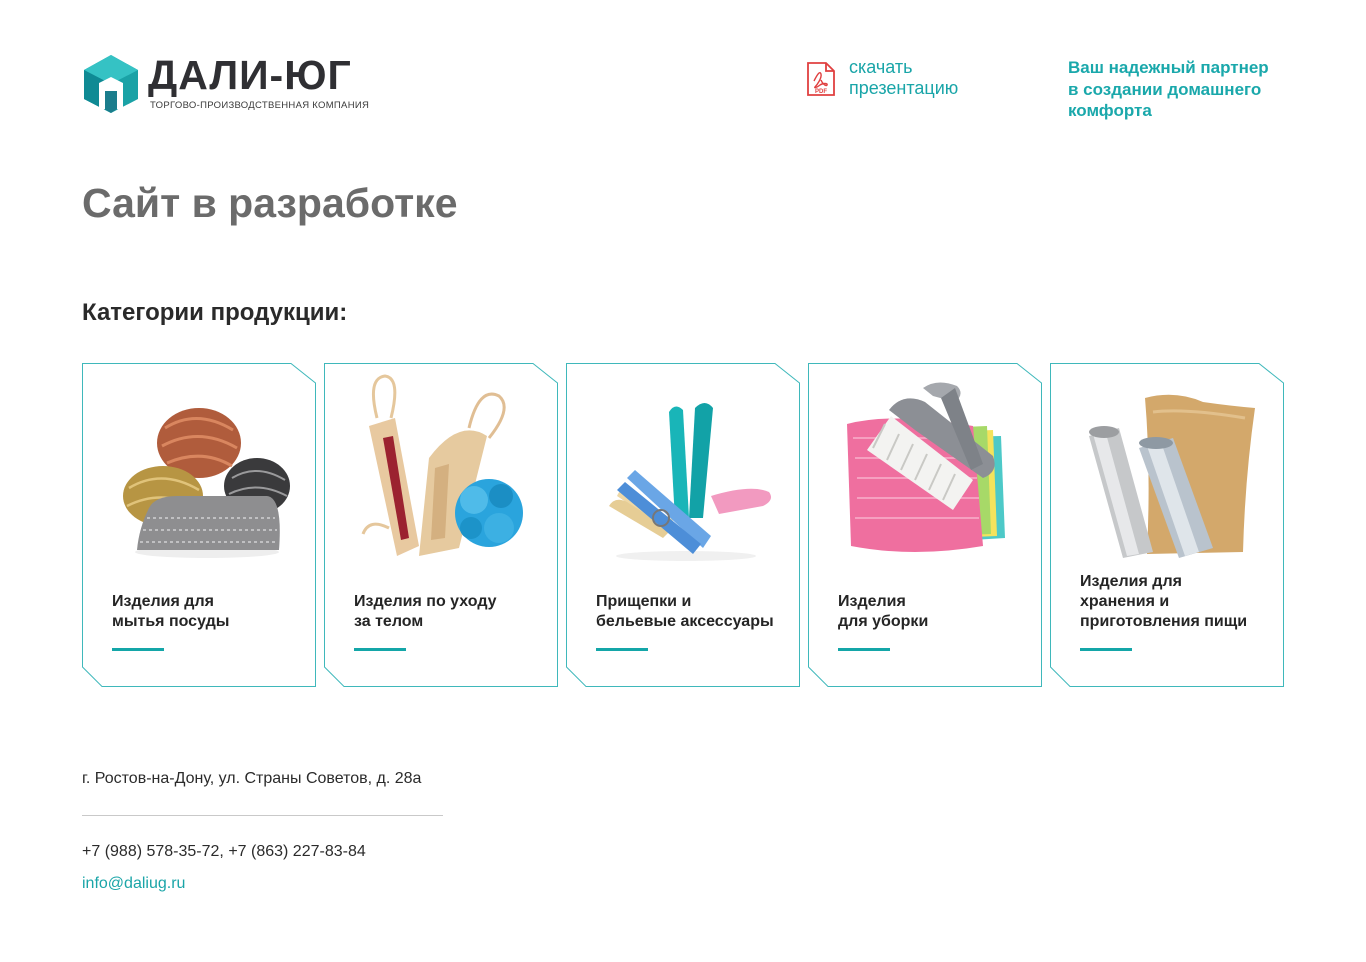 The height and width of the screenshot is (962, 1366). I want to click on category-label: Изделия для уборки, so click(933, 612).